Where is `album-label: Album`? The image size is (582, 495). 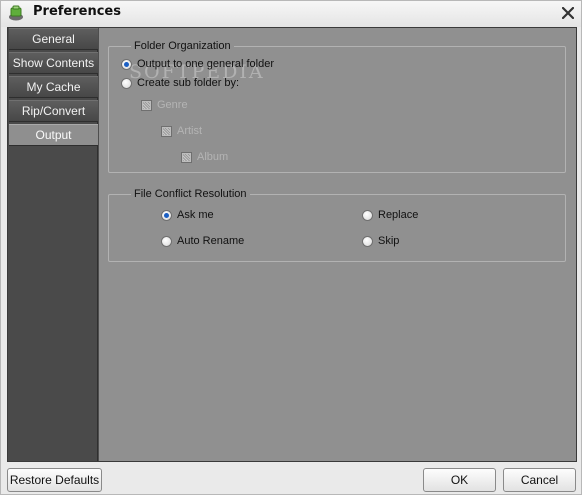
album-label: Album is located at coordinates (213, 157).